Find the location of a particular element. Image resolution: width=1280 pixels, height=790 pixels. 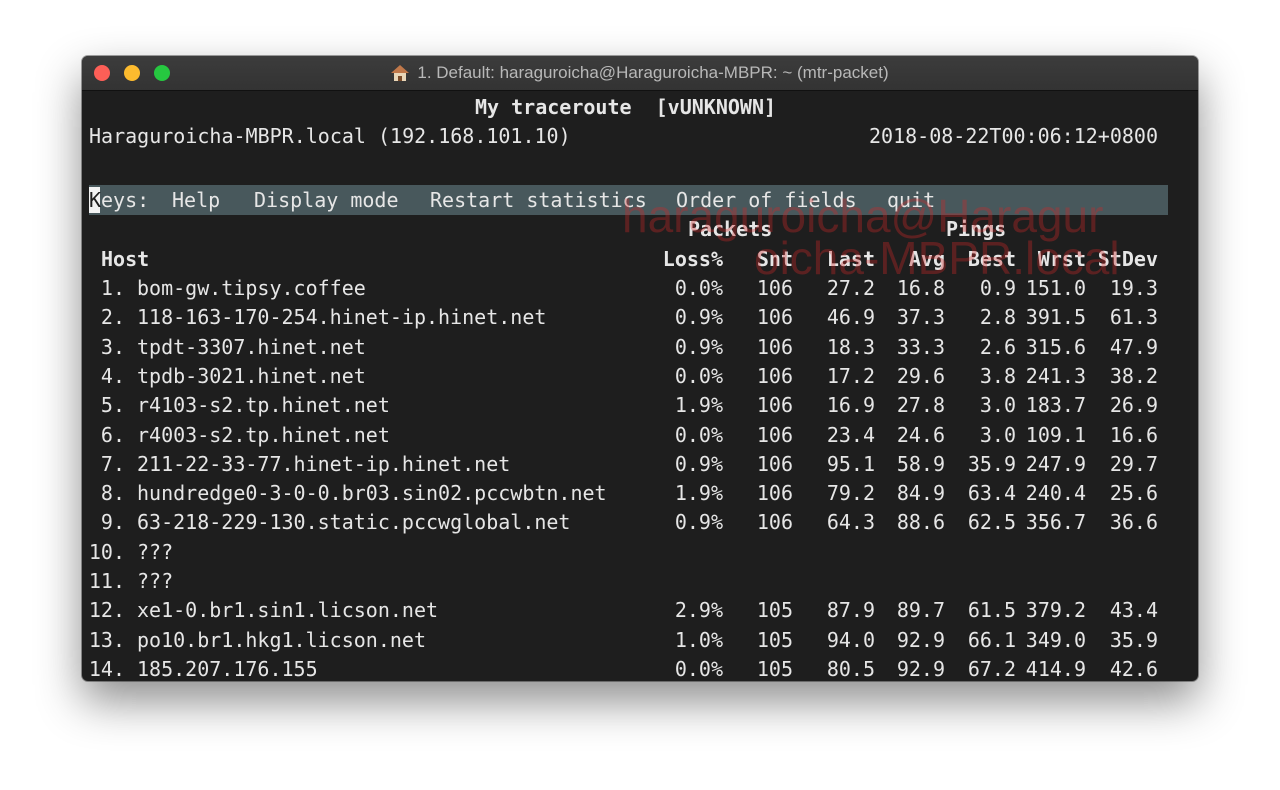

key-quit: quit is located at coordinates (911, 200).